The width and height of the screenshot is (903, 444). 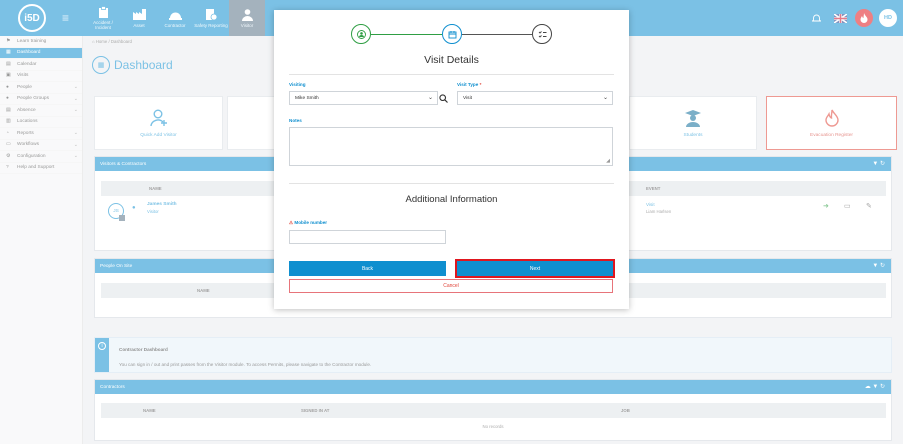 What do you see at coordinates (469, 84) in the screenshot?
I see `visit-type-label: Visit Type *` at bounding box center [469, 84].